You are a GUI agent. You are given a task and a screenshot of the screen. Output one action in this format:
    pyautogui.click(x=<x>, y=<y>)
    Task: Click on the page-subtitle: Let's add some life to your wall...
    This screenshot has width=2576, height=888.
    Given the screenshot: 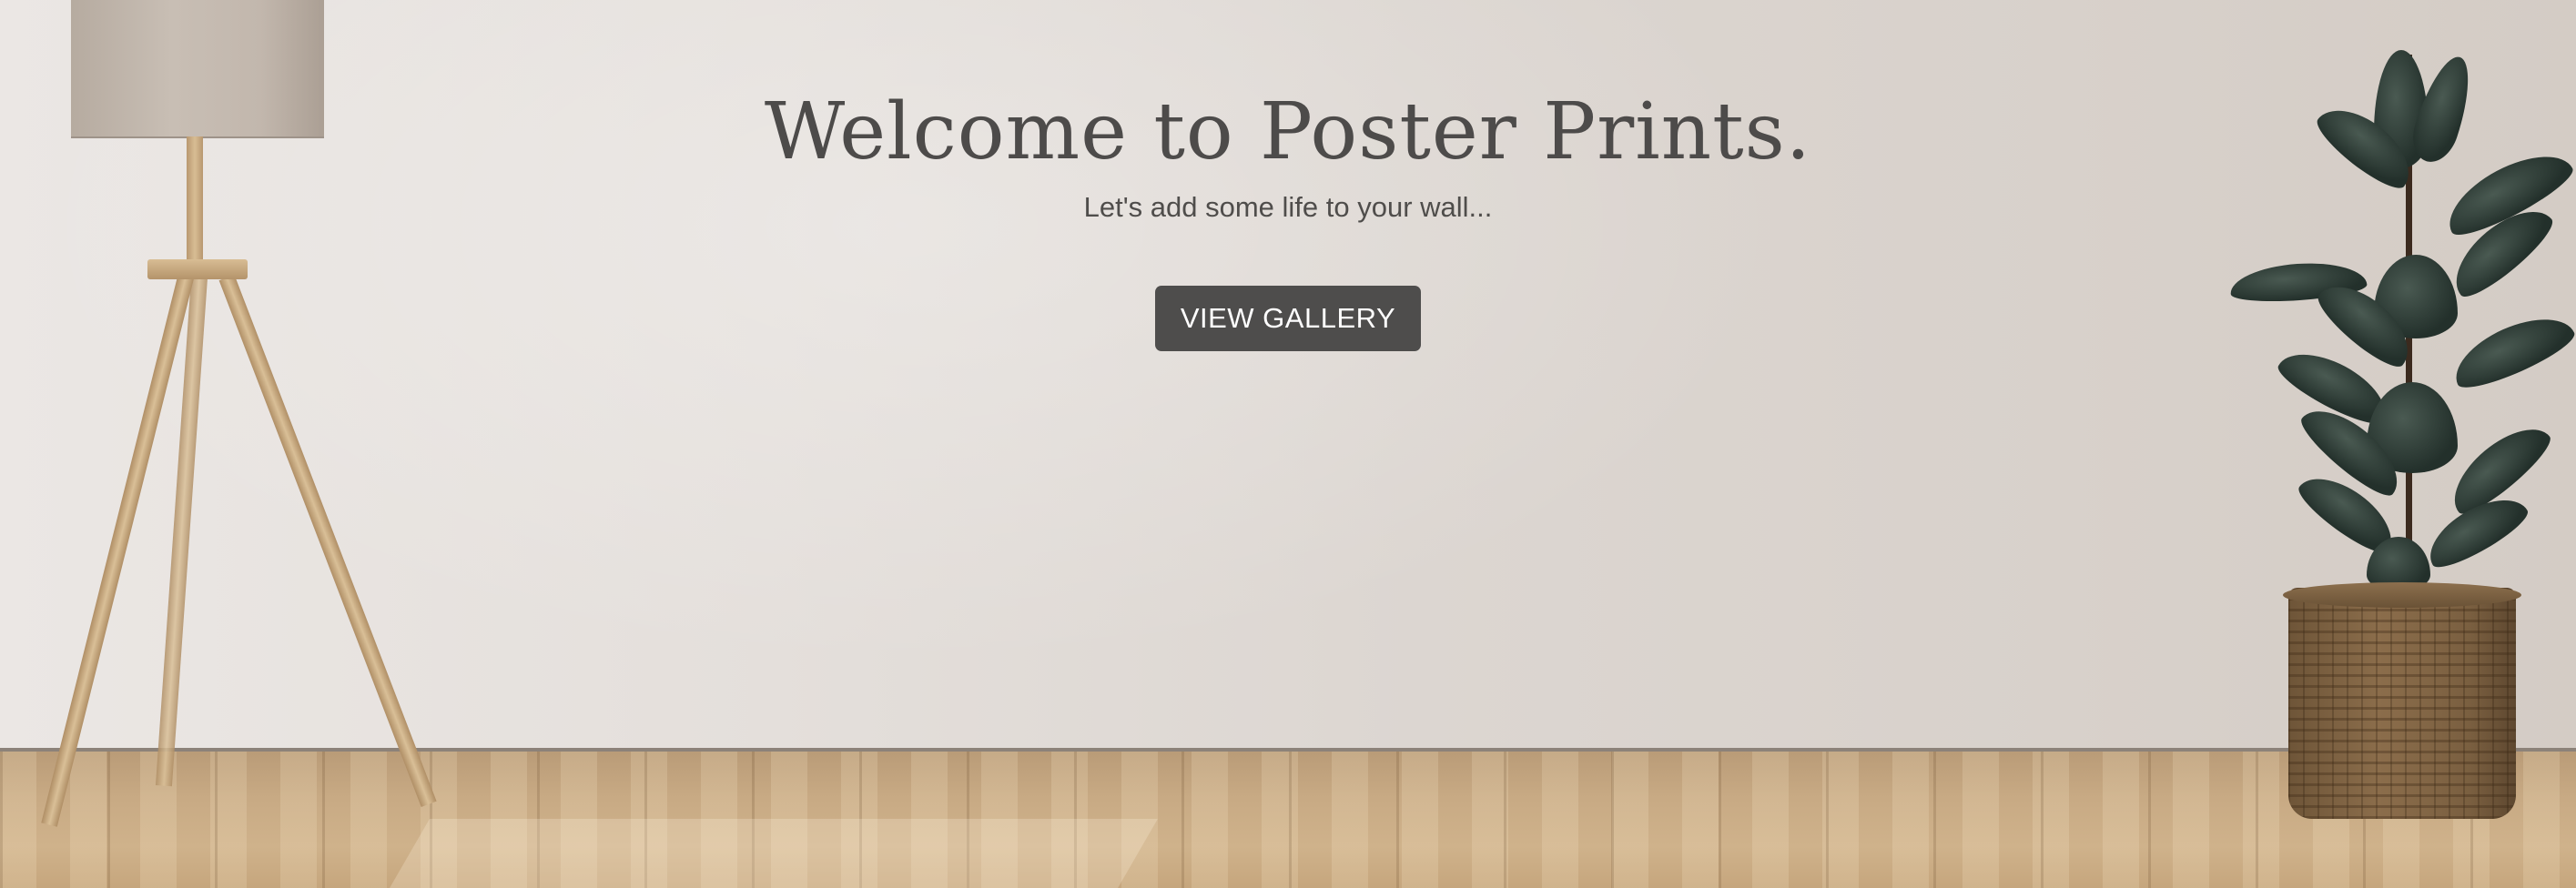 What is the action you would take?
    pyautogui.click(x=1288, y=207)
    